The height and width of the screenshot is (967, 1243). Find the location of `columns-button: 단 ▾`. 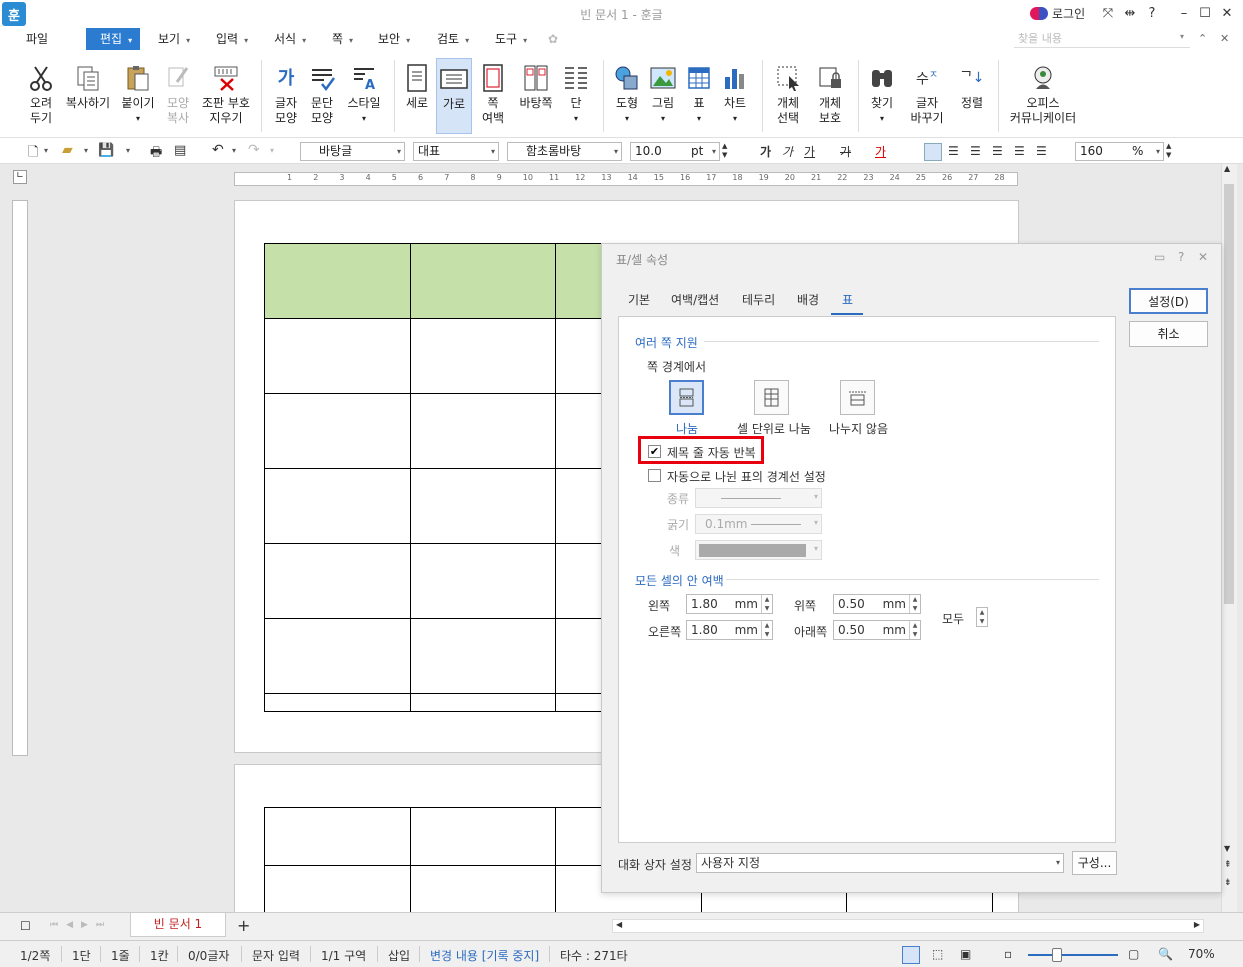

columns-button: 단 ▾ is located at coordinates (576, 96).